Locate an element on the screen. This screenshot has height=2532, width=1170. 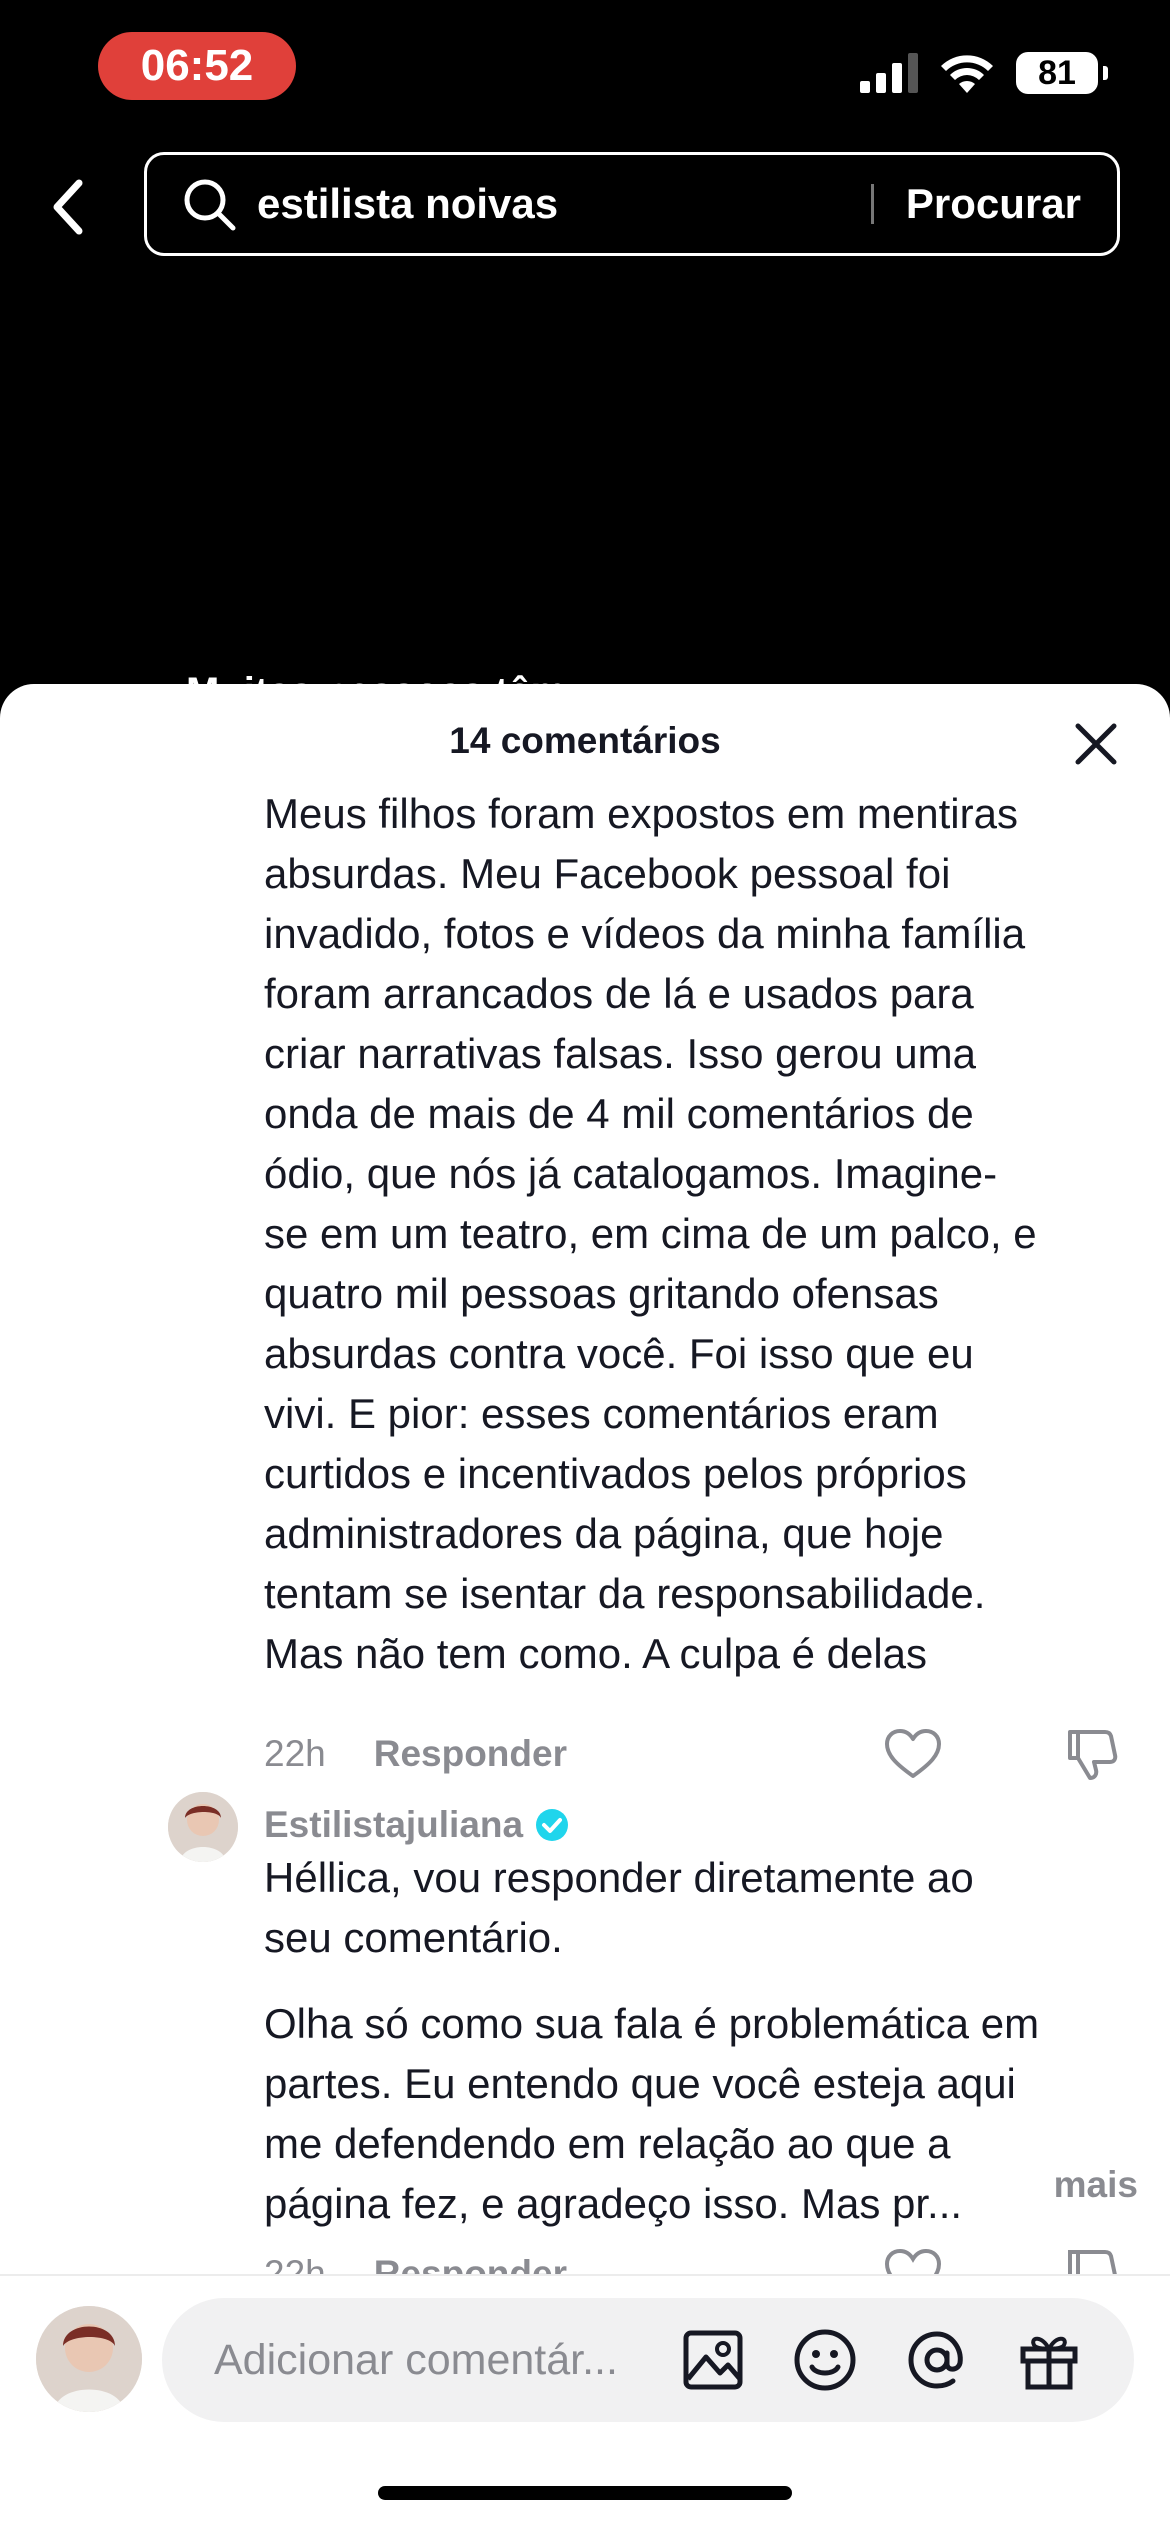
comment-line: ódio, que nós já catalogamos. Imagine- is located at coordinates (631, 1173).